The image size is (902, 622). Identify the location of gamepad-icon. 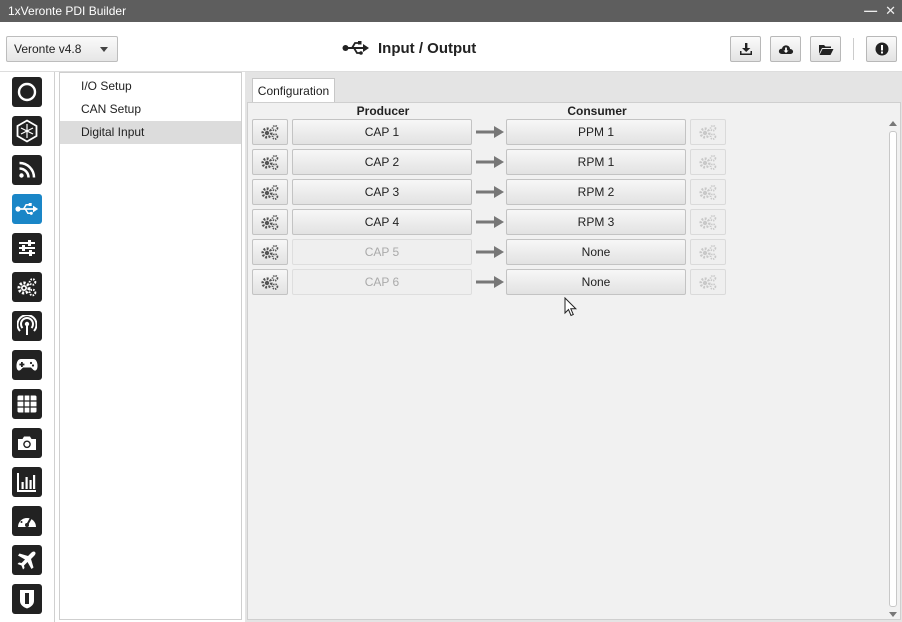
(27, 365).